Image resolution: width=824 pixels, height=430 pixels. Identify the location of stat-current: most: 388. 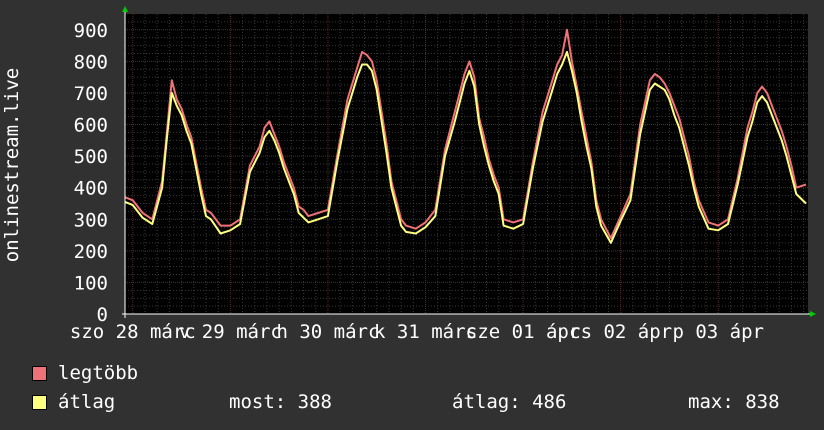
(280, 402).